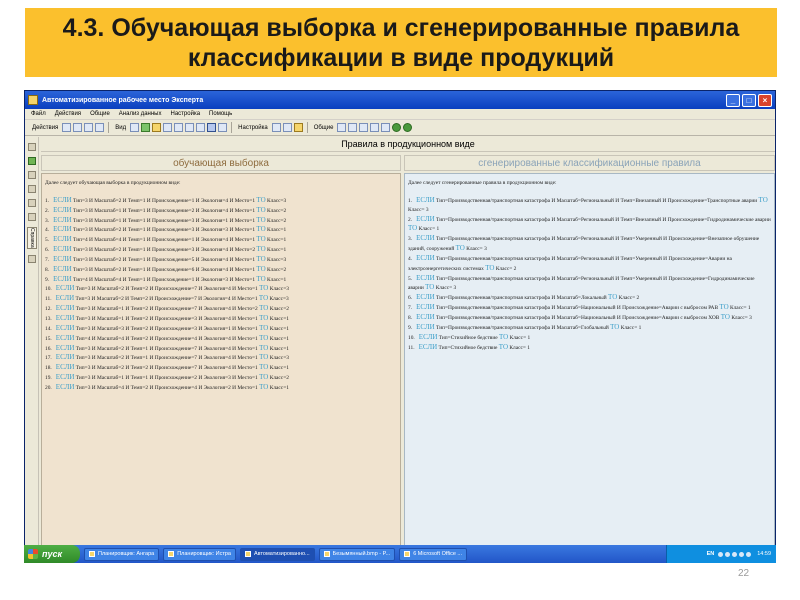  I want to click on help-tab: Справка, so click(32, 238).